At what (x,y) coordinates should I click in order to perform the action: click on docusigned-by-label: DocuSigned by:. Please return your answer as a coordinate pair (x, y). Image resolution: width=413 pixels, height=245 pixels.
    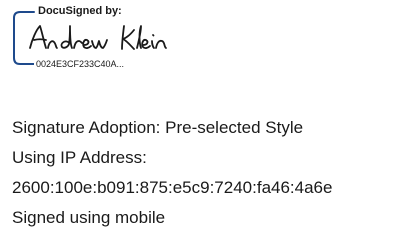
    Looking at the image, I should click on (80, 11).